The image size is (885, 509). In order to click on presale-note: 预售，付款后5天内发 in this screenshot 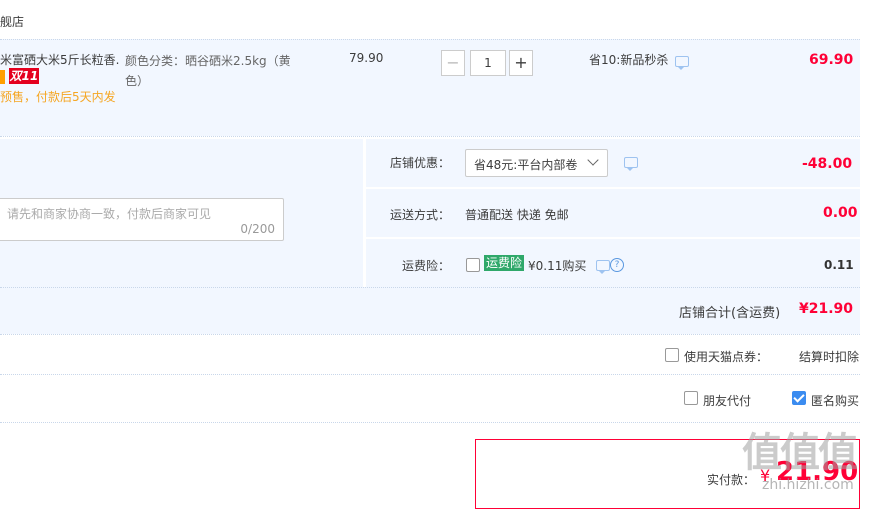, I will do `click(58, 97)`.